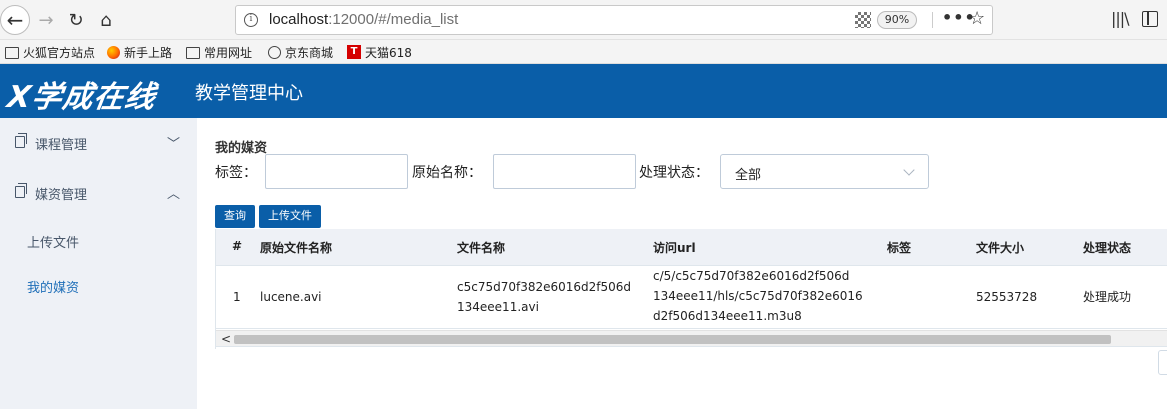 The image size is (1167, 409). I want to click on url-host: localhost, so click(299, 19).